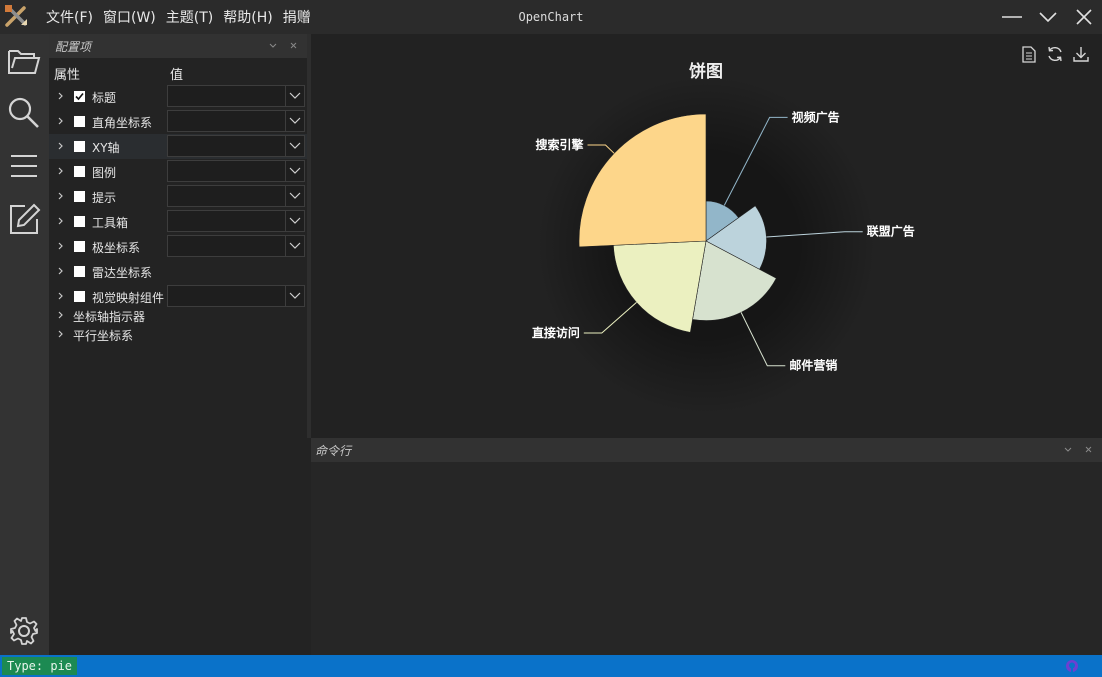 This screenshot has height=677, width=1102. What do you see at coordinates (556, 332) in the screenshot?
I see `slice-label-4: 直接访问` at bounding box center [556, 332].